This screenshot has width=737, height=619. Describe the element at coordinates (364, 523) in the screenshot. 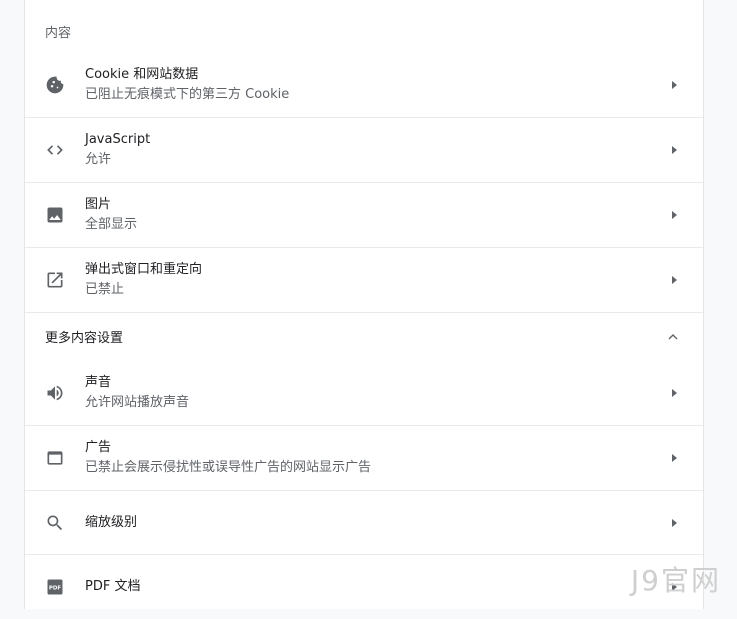

I see `zoom-settings-row: 缩放级别` at that location.